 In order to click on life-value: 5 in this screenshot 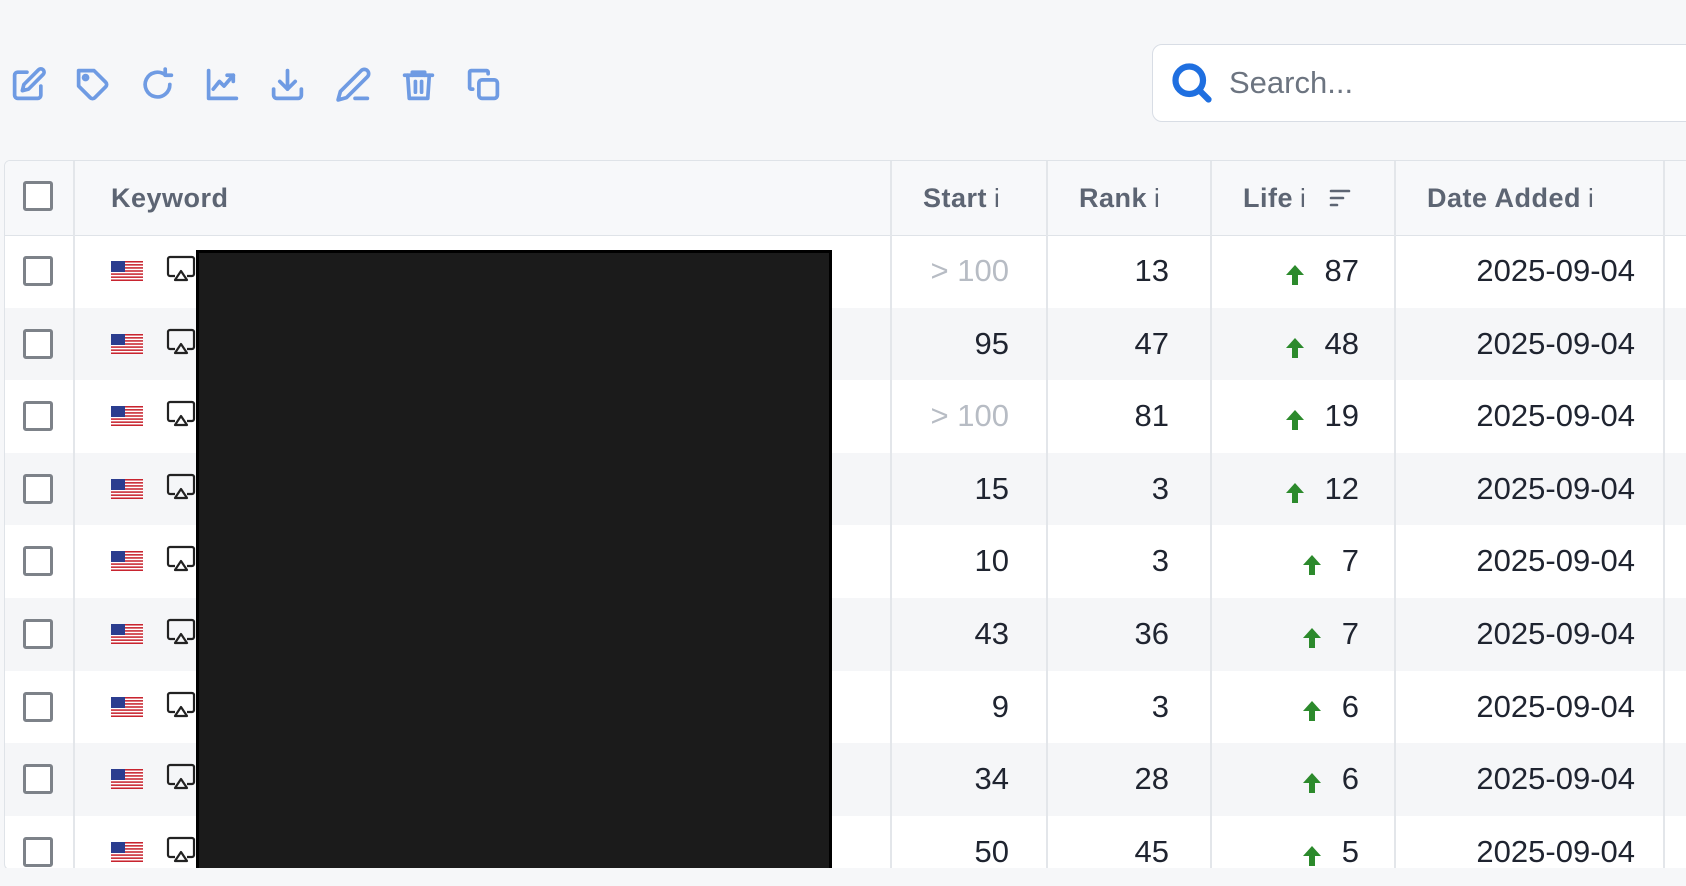, I will do `click(1350, 851)`.